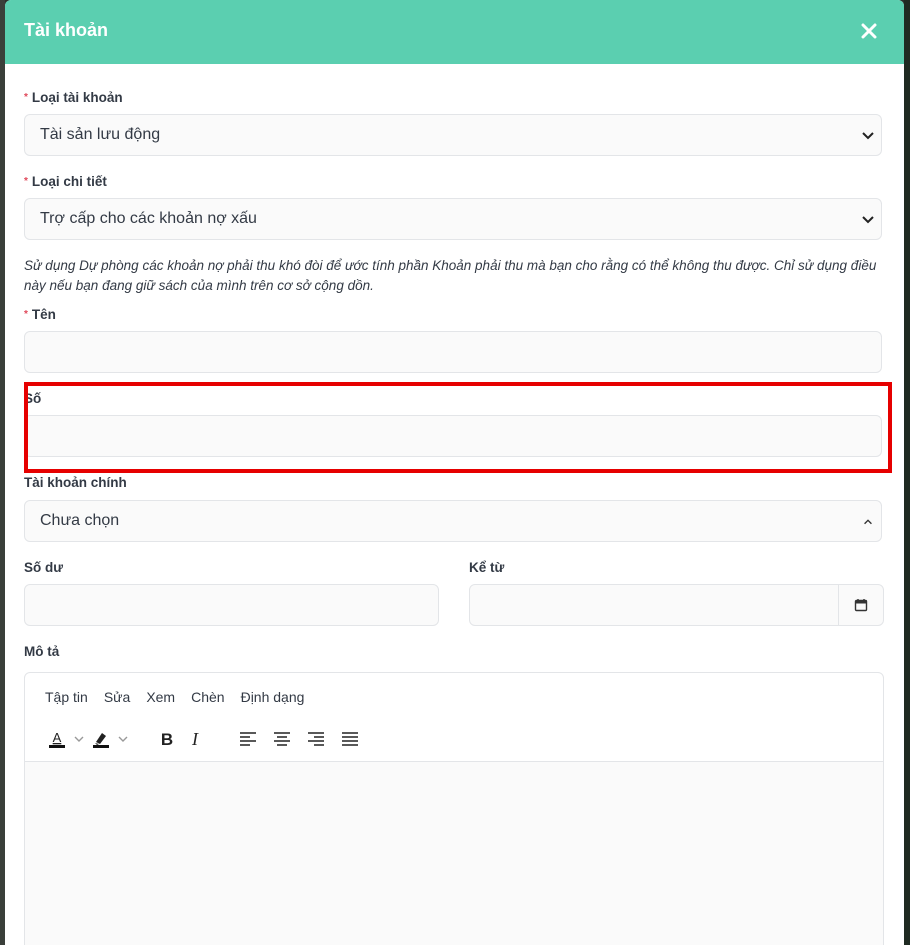 This screenshot has height=945, width=910. Describe the element at coordinates (453, 436) in the screenshot. I see `number-input` at that location.